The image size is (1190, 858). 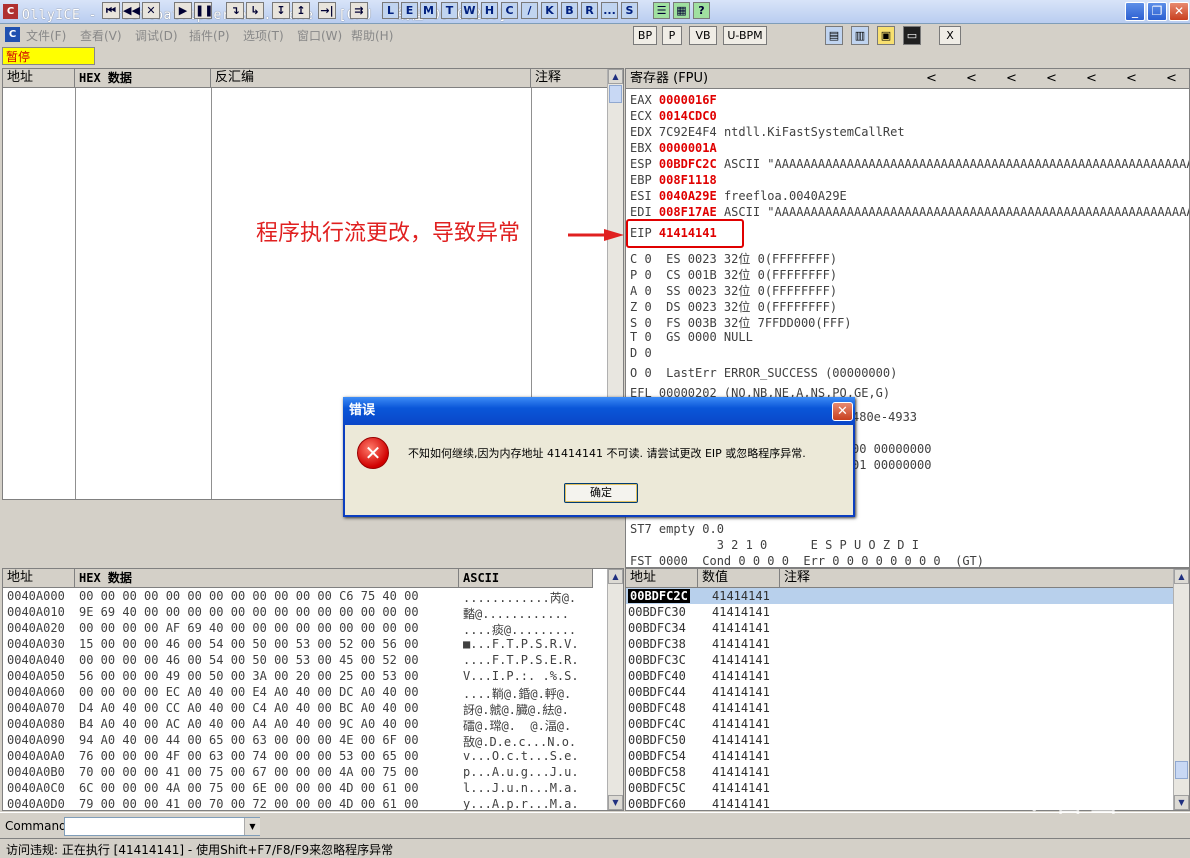 I want to click on rewind-button: ◀◀, so click(x=131, y=10).